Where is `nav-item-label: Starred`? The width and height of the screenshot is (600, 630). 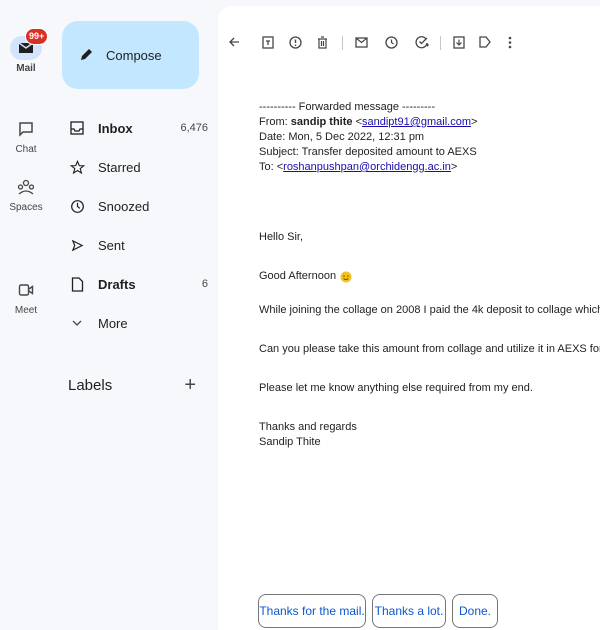 nav-item-label: Starred is located at coordinates (119, 167).